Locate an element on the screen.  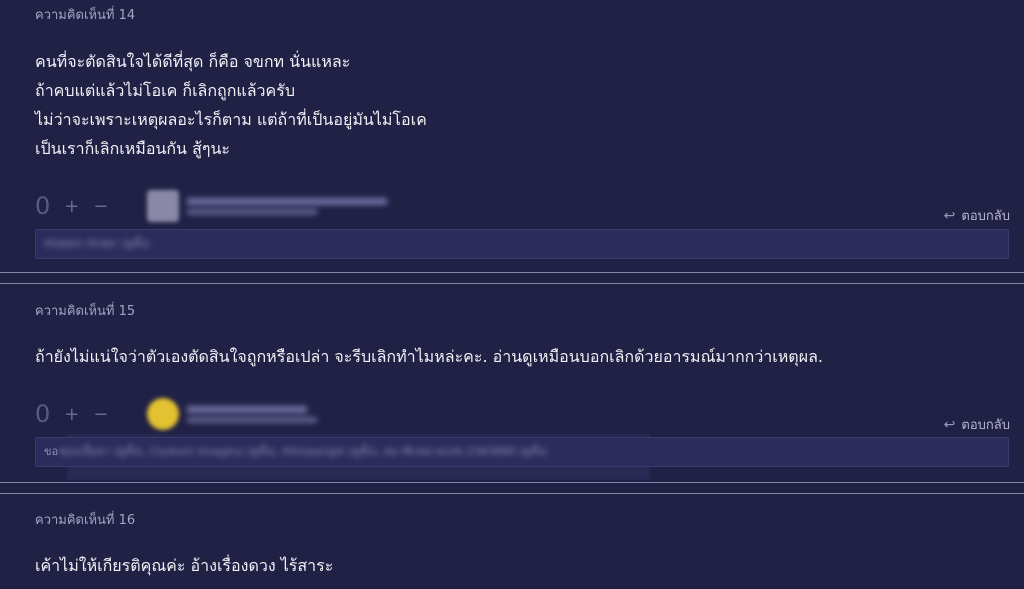
emotion-tags: Hidden Order (ดูทั้ง) is located at coordinates (522, 244).